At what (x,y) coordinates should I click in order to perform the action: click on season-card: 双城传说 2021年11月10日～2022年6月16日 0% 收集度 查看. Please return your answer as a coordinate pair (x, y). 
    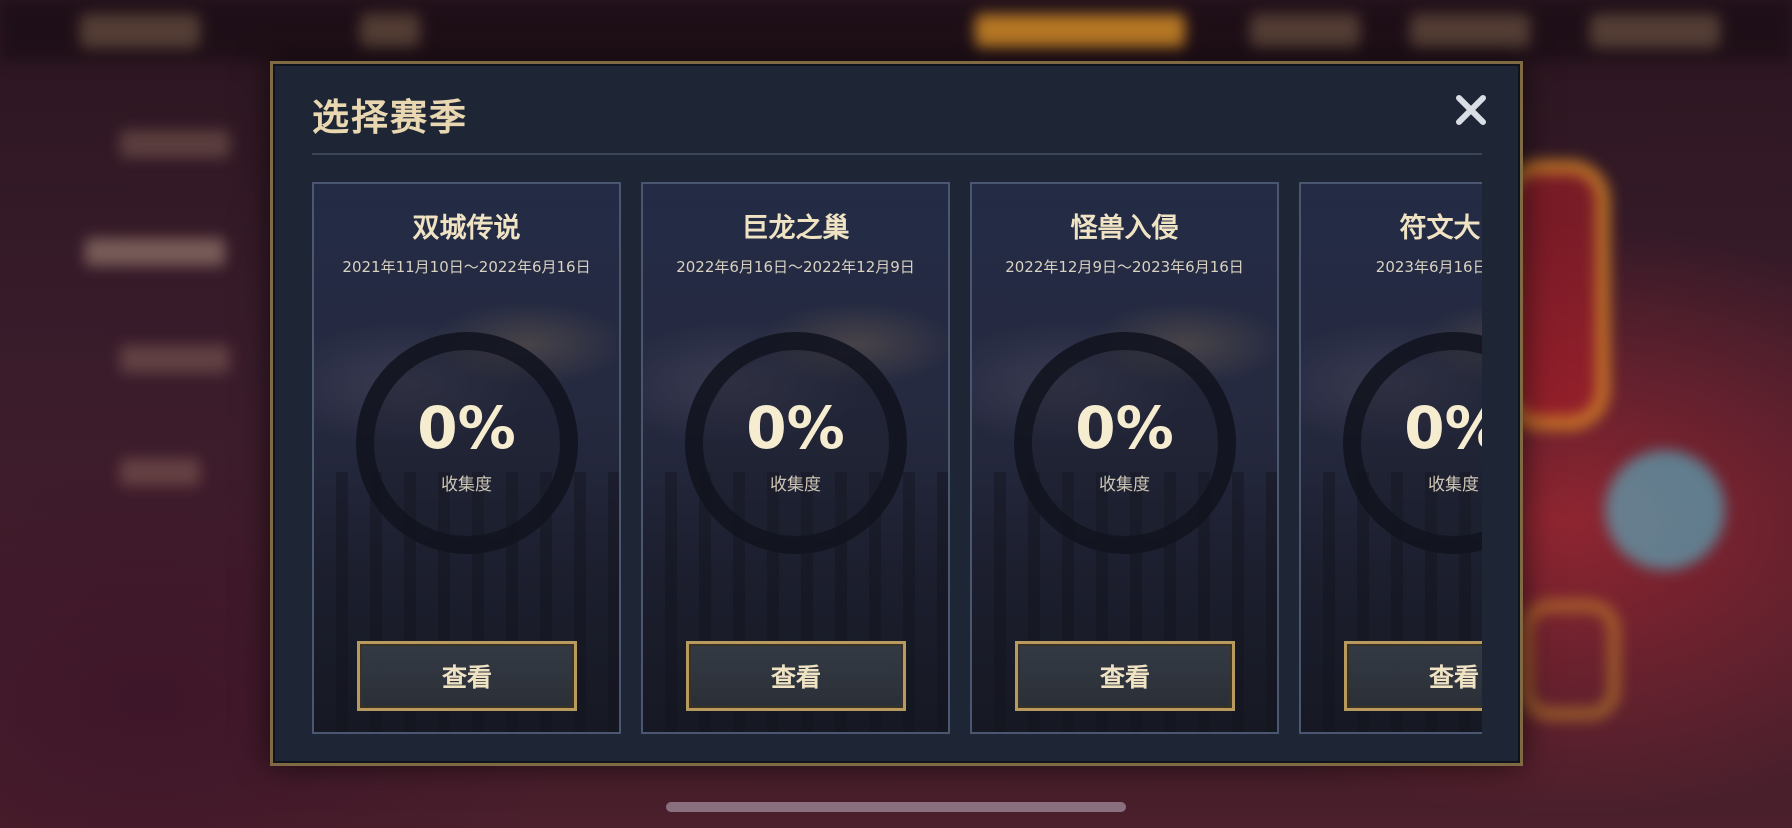
    Looking at the image, I should click on (466, 458).